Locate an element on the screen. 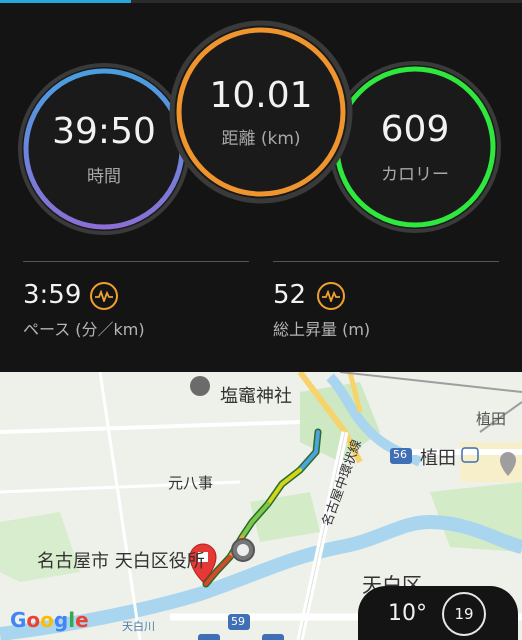 The width and height of the screenshot is (522, 640). elevation-pulse-icon is located at coordinates (331, 296).